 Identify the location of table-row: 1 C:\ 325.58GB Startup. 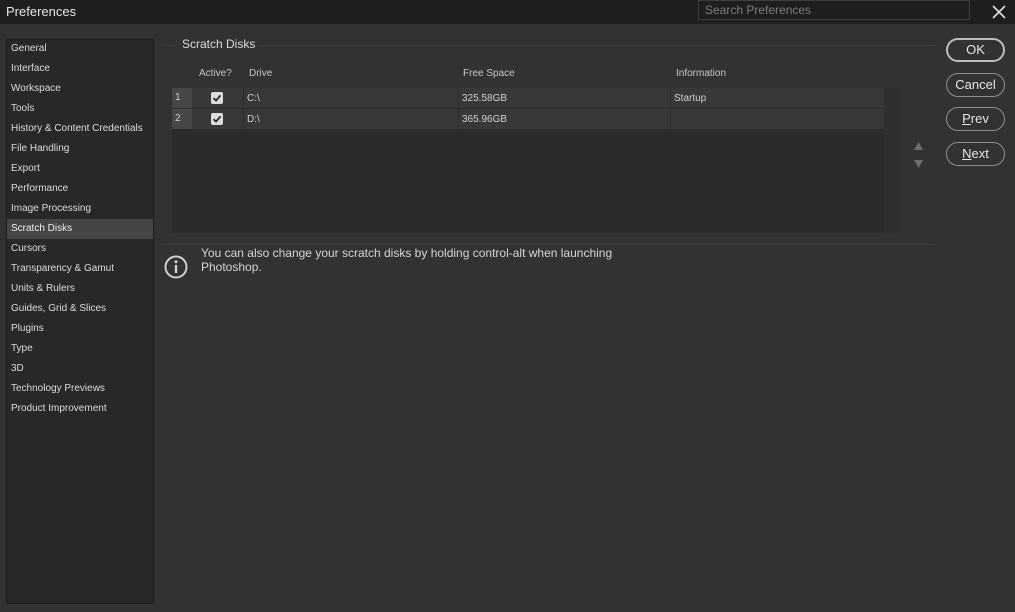
(528, 98).